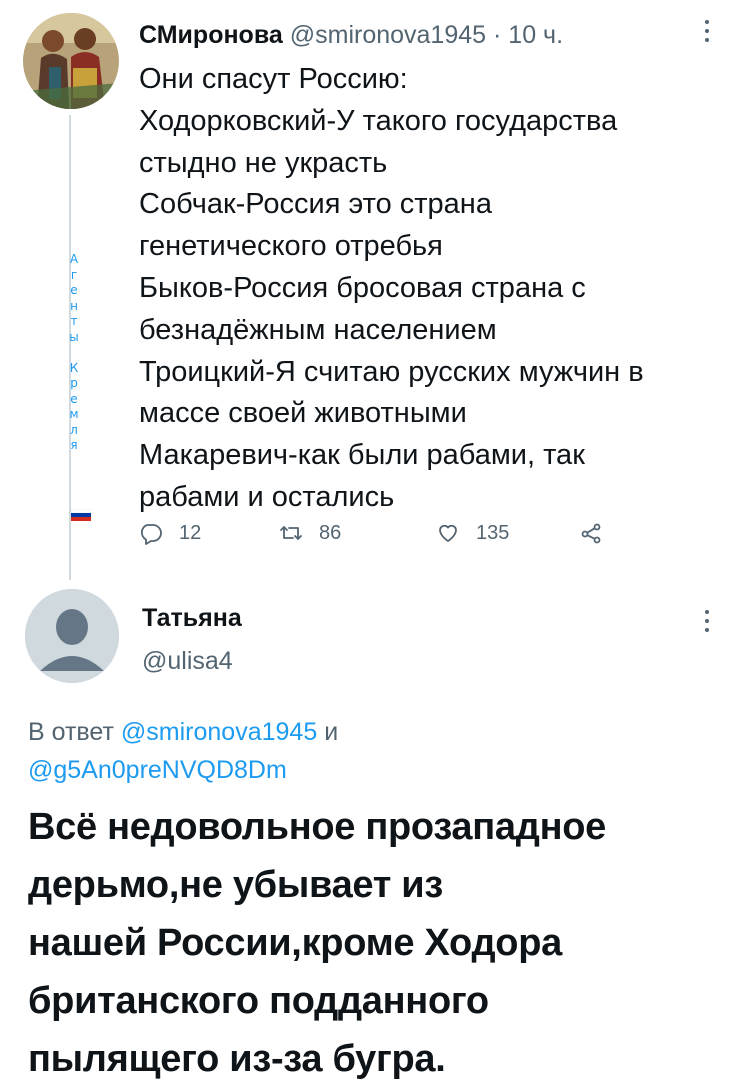 This screenshot has height=1088, width=737. I want to click on vertical-letter: р, so click(74, 383).